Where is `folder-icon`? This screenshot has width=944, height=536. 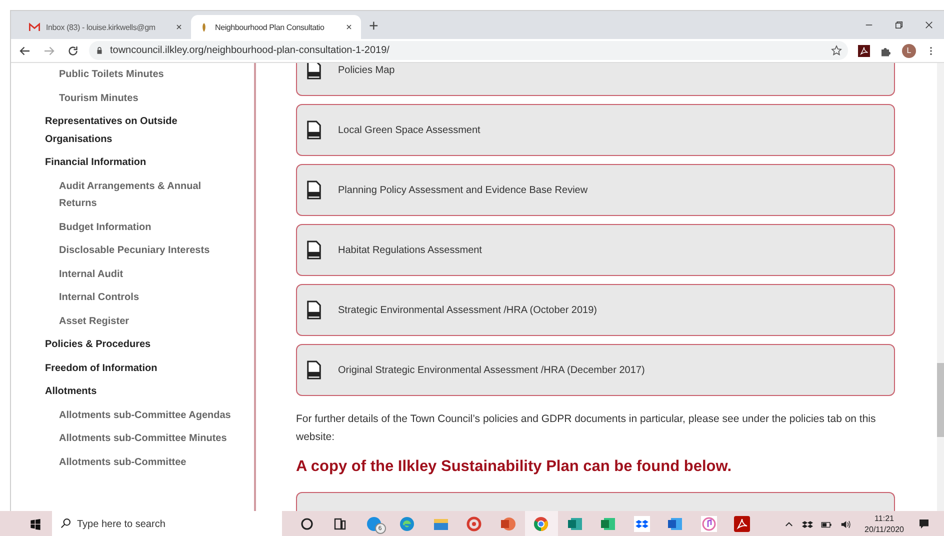
folder-icon is located at coordinates (440, 524).